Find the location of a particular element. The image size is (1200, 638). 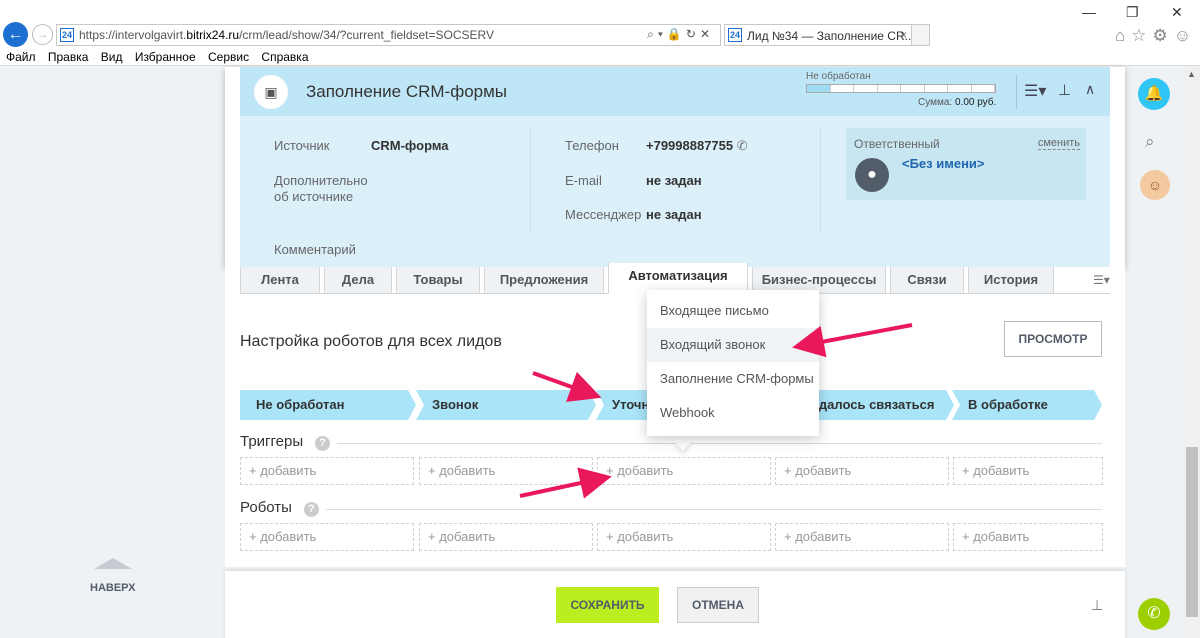

scroll-up-icon is located at coordinates (113, 563).